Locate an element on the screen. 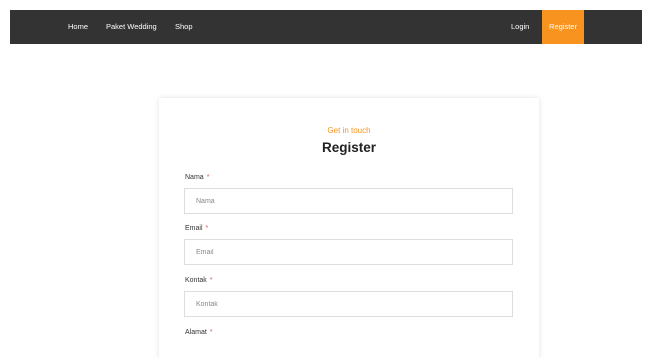  nav-paket-wedding-link: Paket Wedding is located at coordinates (131, 27).